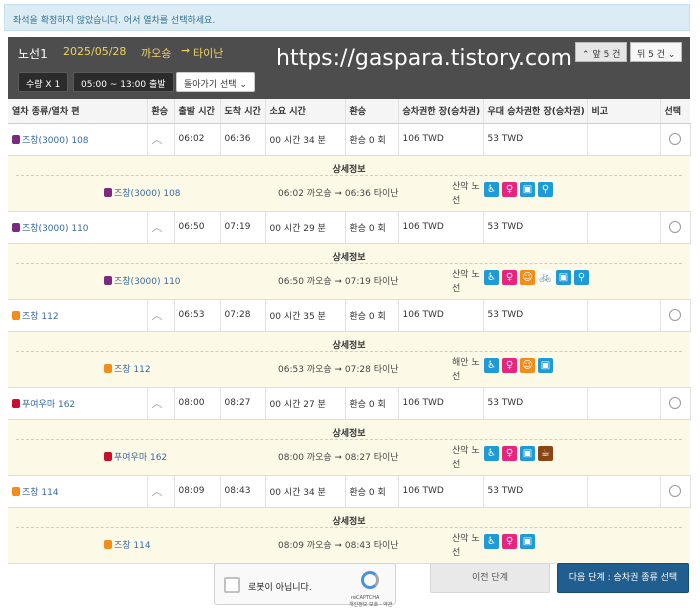 This screenshot has width=700, height=608. I want to click on column-header: 선택, so click(675, 111).